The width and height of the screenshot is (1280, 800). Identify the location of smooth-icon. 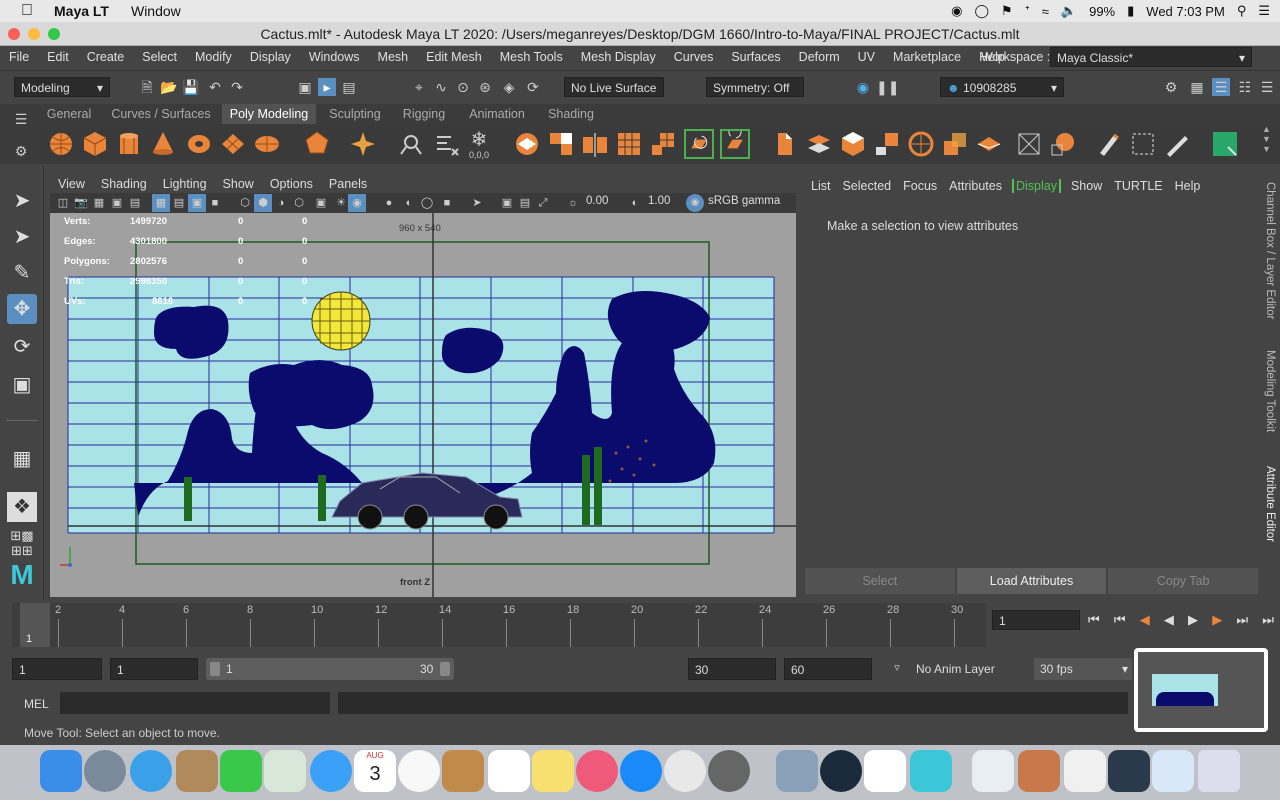
(629, 144).